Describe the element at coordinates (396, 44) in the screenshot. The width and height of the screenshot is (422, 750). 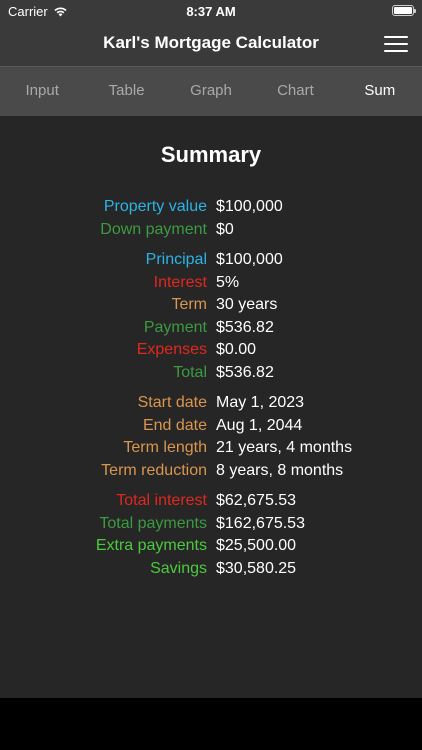
I see `hamburger-menu-icon` at that location.